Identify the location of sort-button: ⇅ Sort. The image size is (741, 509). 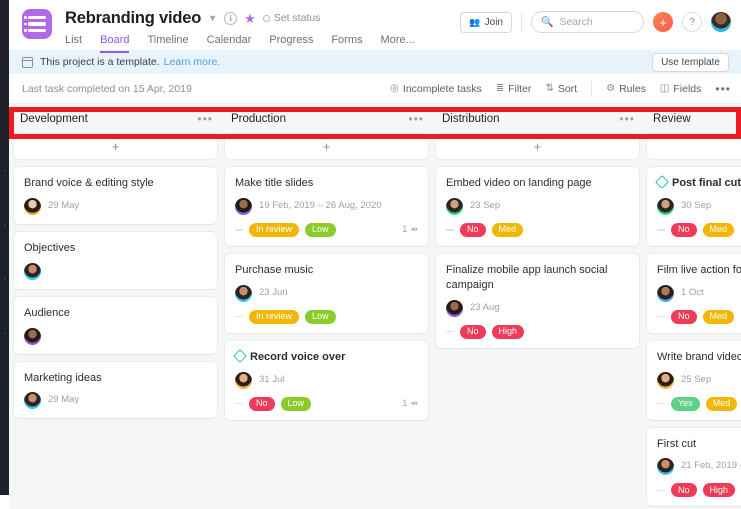
(561, 89).